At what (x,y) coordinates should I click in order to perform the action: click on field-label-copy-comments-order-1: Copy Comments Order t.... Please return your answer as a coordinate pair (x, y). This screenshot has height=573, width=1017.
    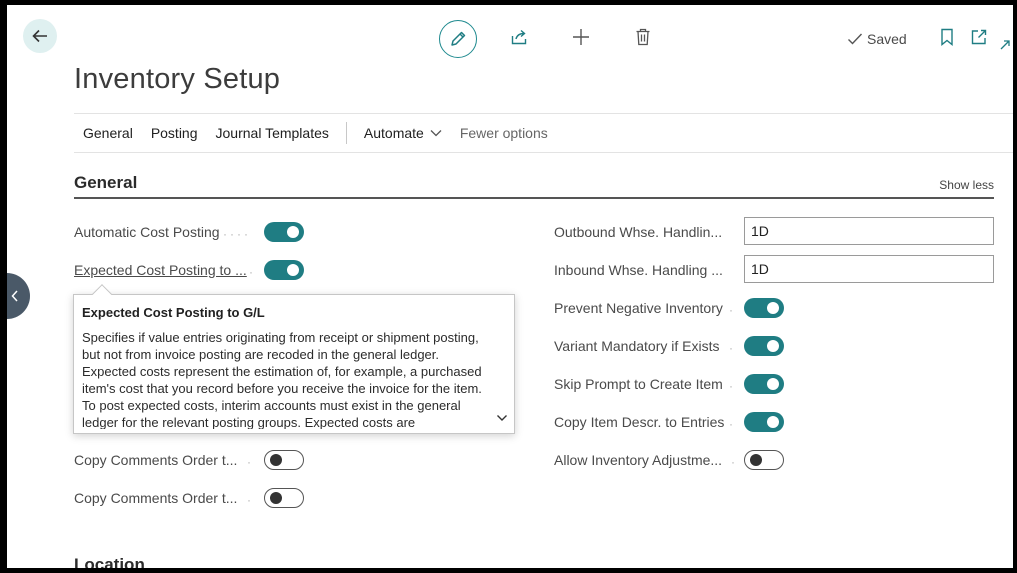
    Looking at the image, I should click on (156, 460).